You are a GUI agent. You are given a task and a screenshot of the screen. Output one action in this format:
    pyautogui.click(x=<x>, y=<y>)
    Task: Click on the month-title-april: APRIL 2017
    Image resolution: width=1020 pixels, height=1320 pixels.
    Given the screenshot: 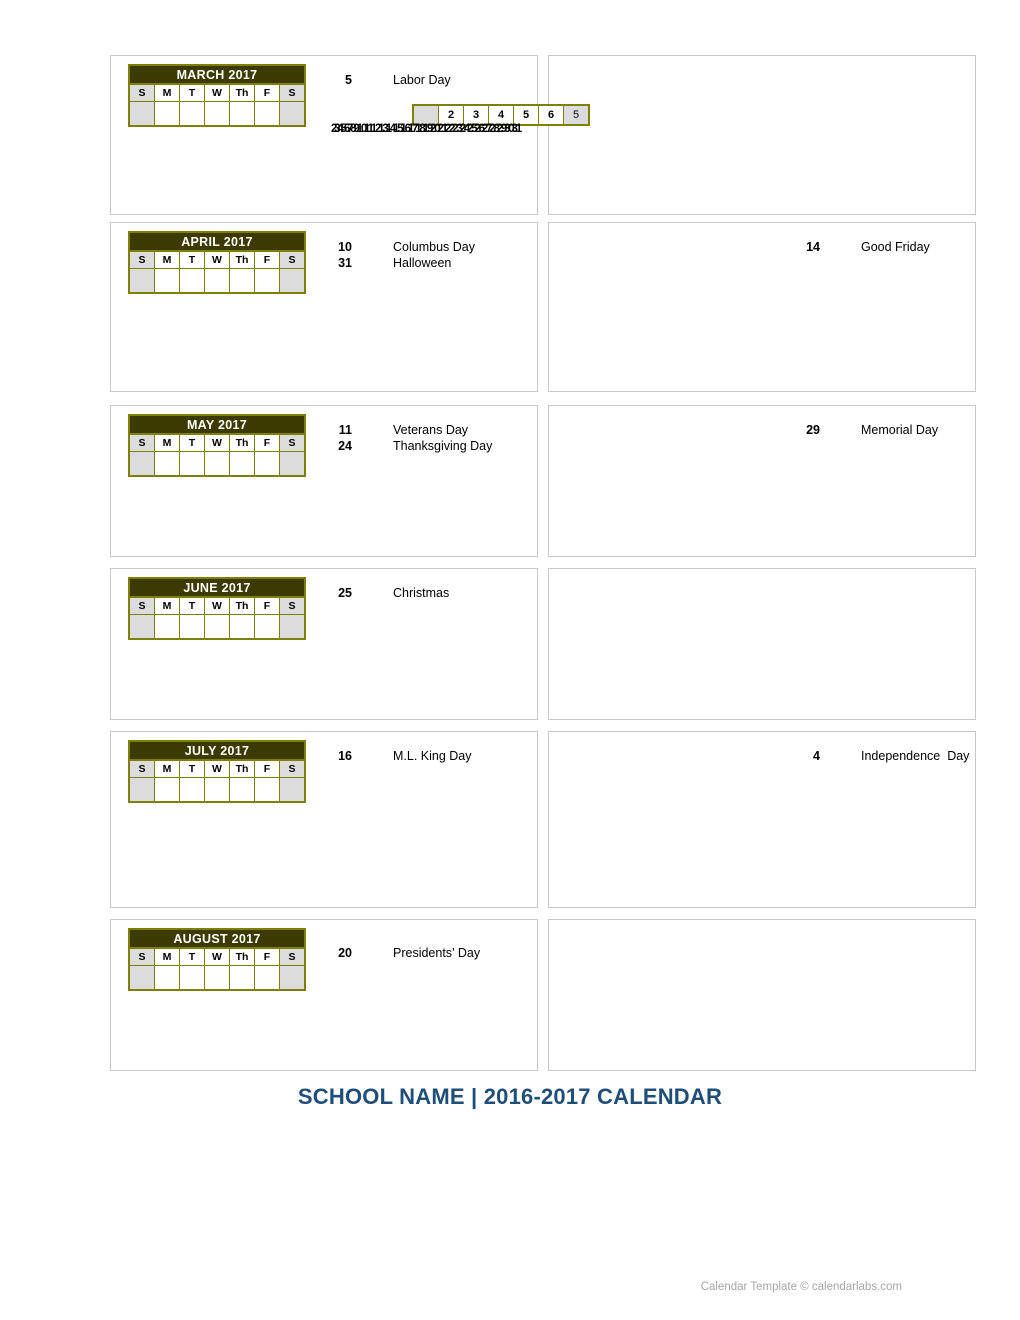 What is the action you would take?
    pyautogui.click(x=217, y=241)
    